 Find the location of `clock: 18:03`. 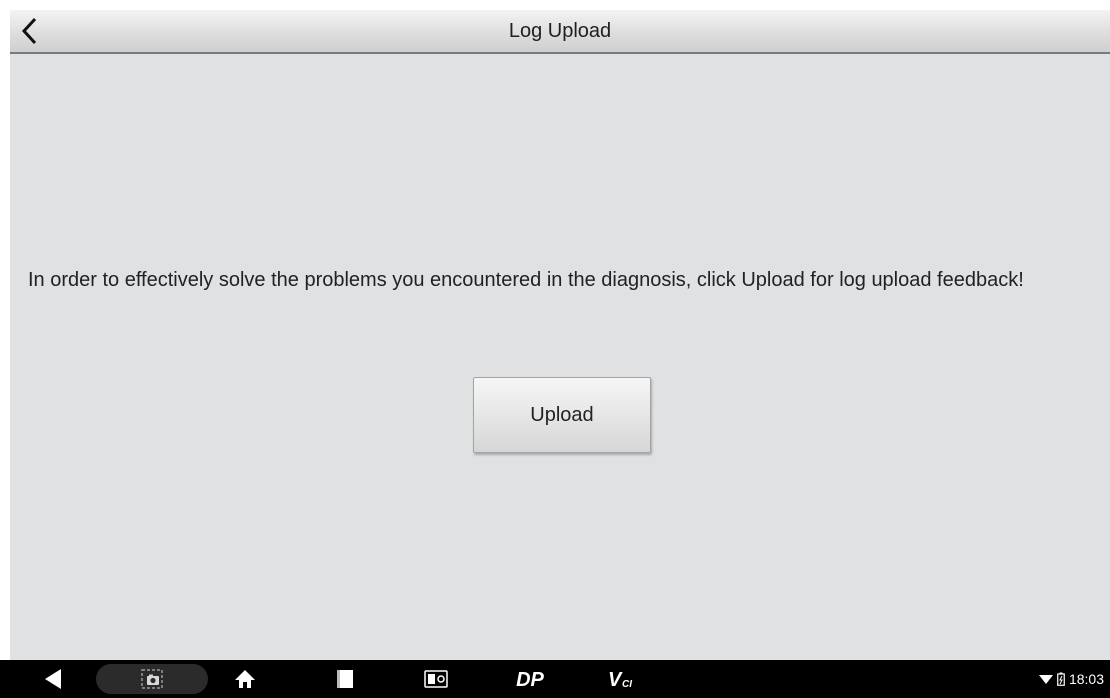

clock: 18:03 is located at coordinates (1086, 679).